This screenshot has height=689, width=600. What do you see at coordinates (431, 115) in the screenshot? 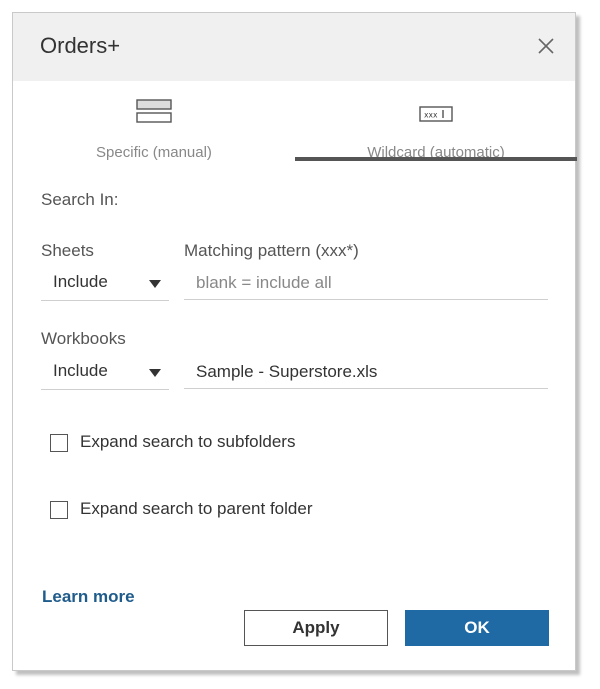
I see `svg-text: xxx` at bounding box center [431, 115].